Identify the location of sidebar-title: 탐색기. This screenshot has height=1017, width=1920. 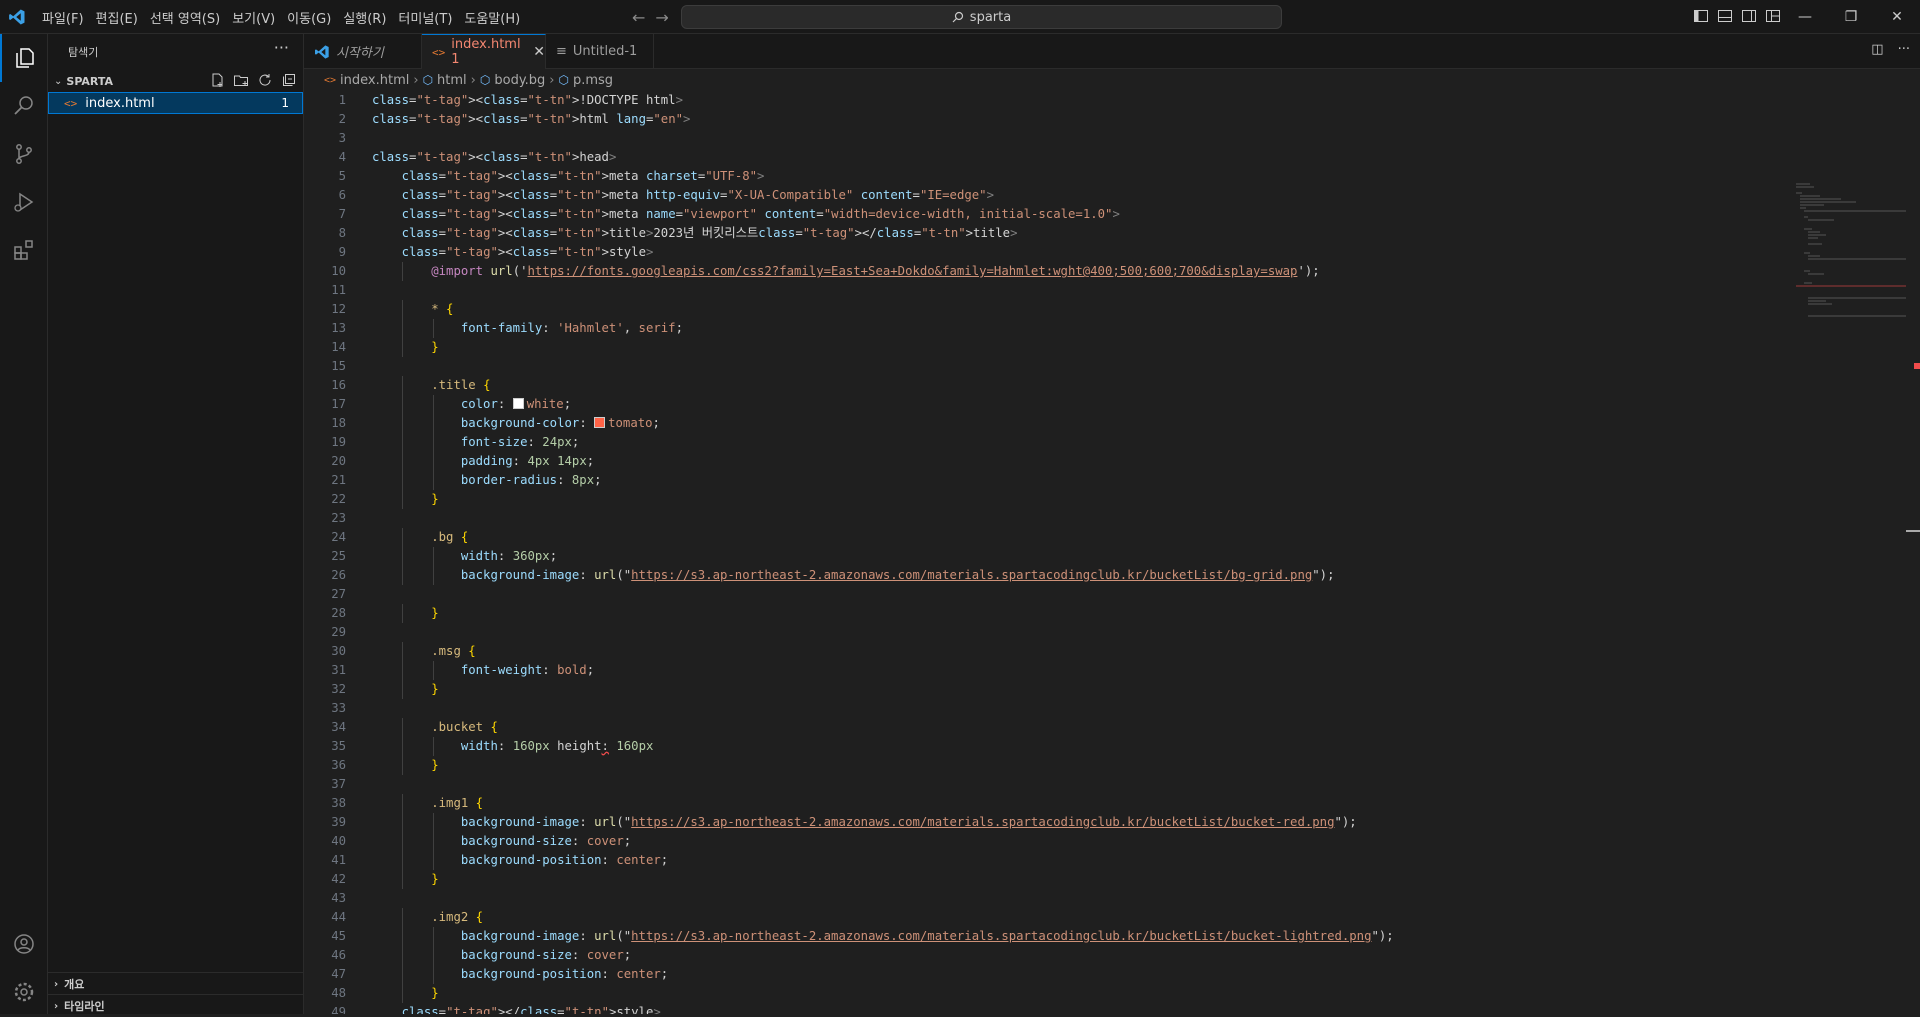
(83, 52).